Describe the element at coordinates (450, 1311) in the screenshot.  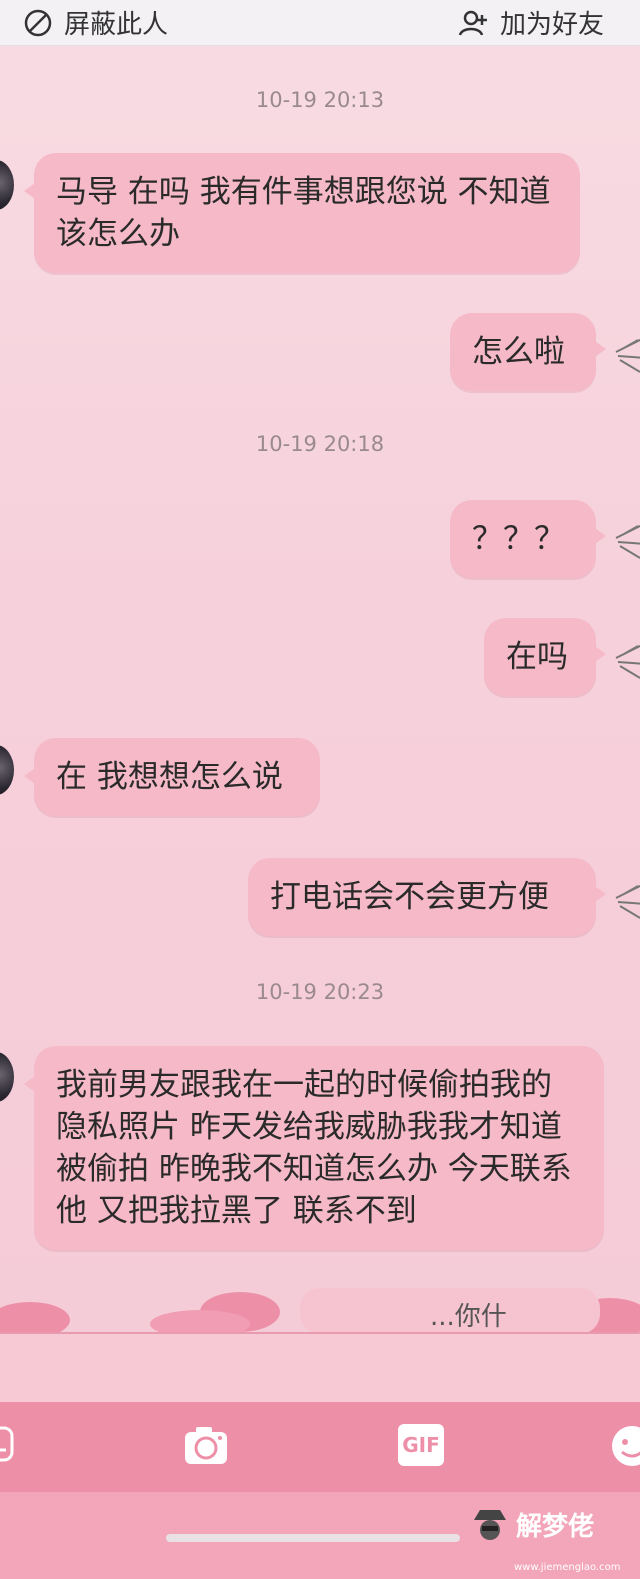
I see `partial-message: ...你什` at that location.